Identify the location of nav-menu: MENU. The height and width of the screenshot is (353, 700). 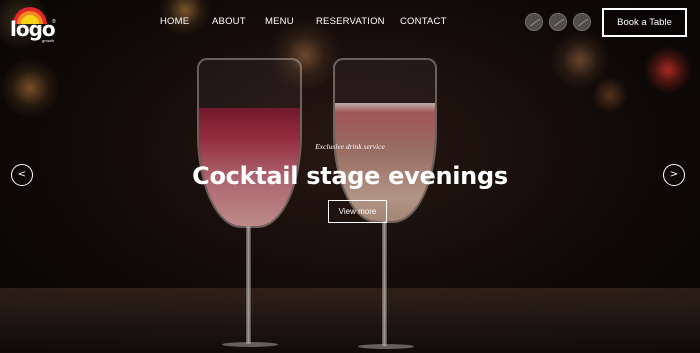
(279, 21).